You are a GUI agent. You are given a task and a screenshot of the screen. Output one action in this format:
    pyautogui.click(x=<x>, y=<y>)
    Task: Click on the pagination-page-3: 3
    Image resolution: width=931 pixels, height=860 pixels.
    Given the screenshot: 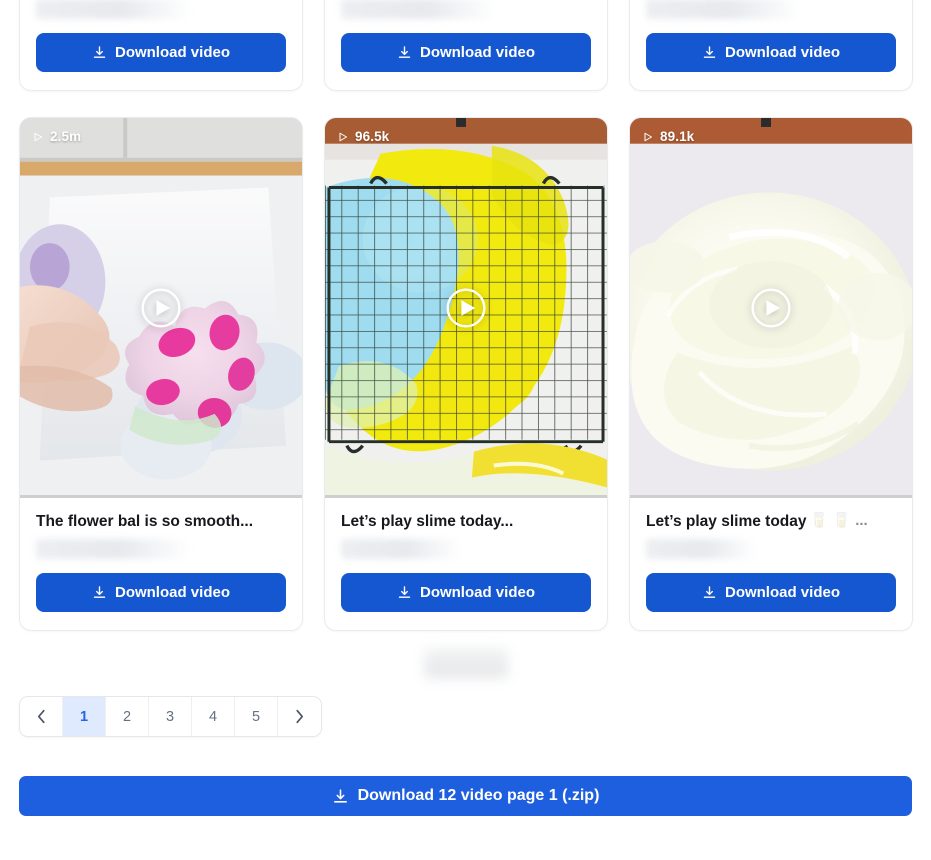 What is the action you would take?
    pyautogui.click(x=170, y=716)
    